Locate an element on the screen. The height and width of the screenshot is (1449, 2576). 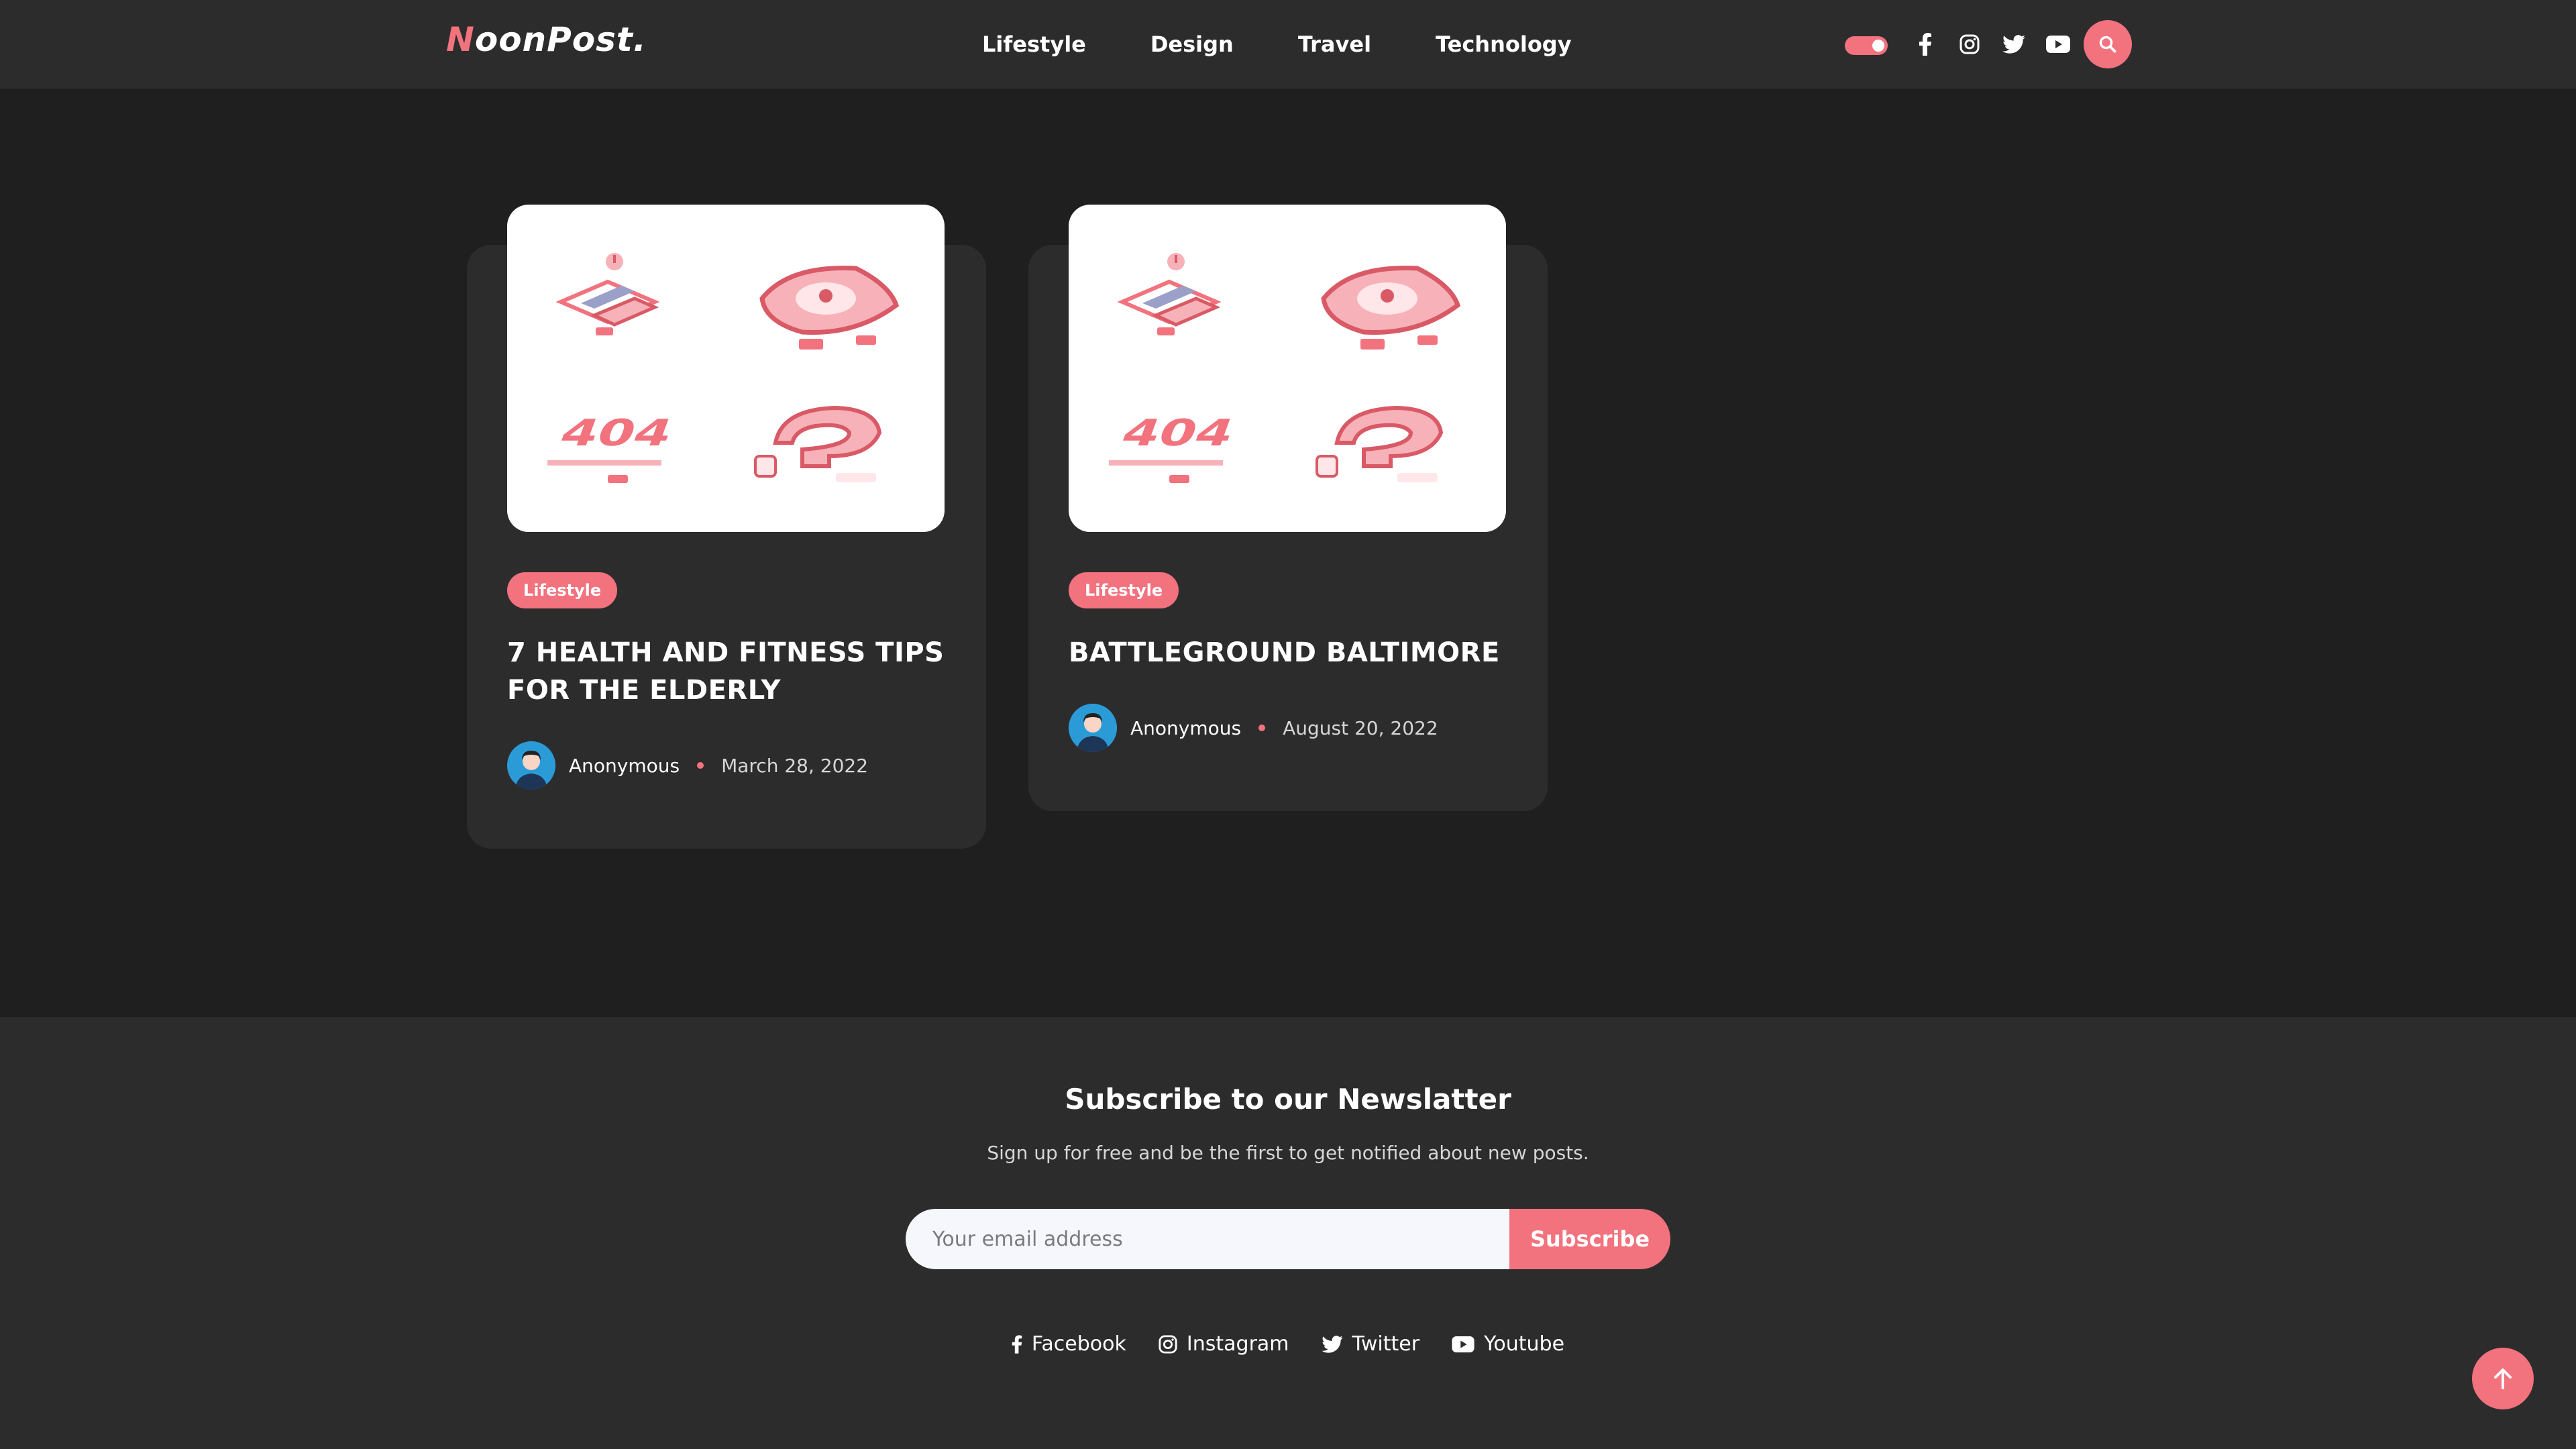
email-input is located at coordinates (1207, 1239).